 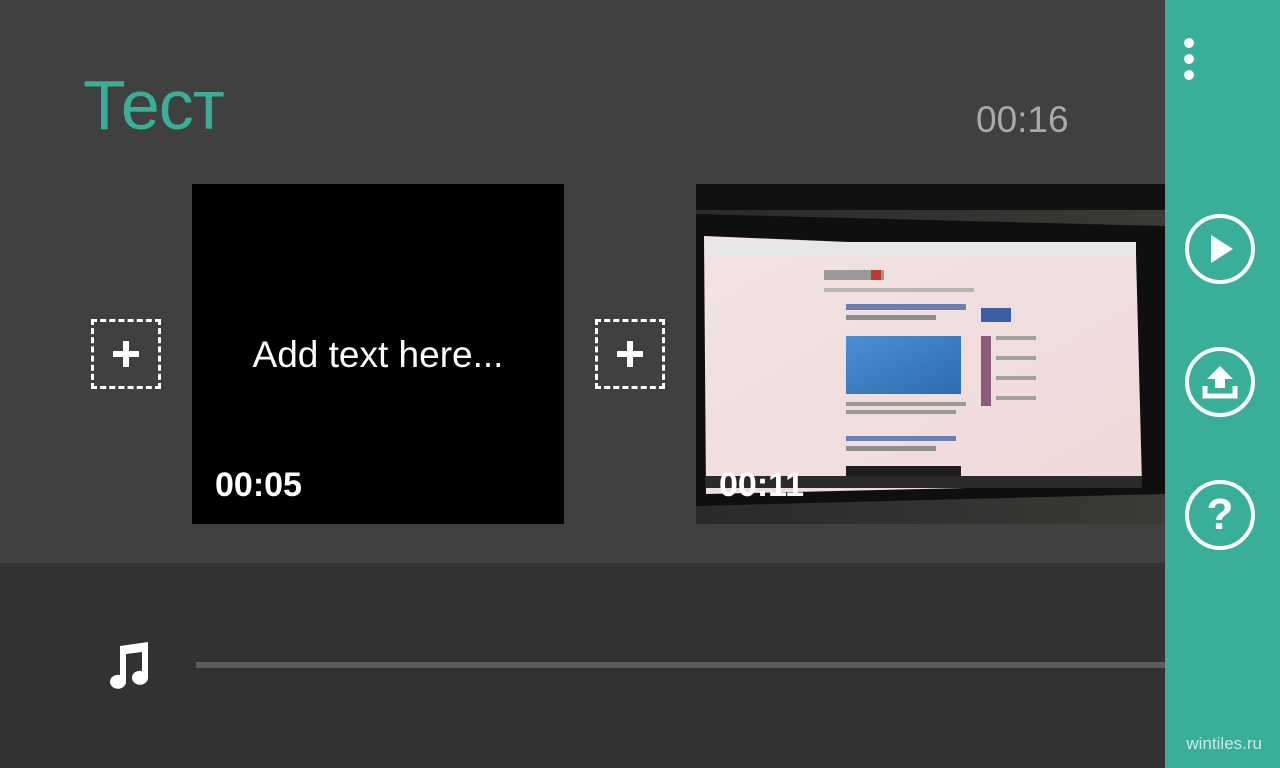 What do you see at coordinates (1189, 59) in the screenshot?
I see `more-vertical-icon` at bounding box center [1189, 59].